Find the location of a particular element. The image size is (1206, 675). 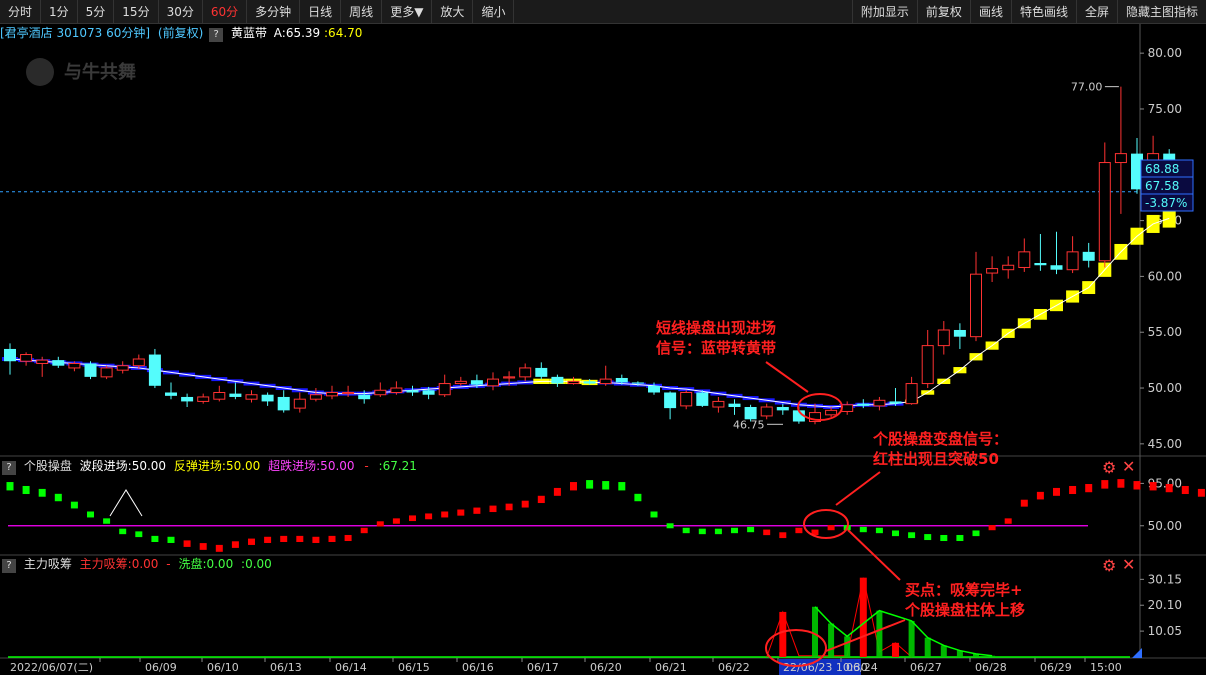

ind1-y-tick-label: 50.00 is located at coordinates (1165, 526).